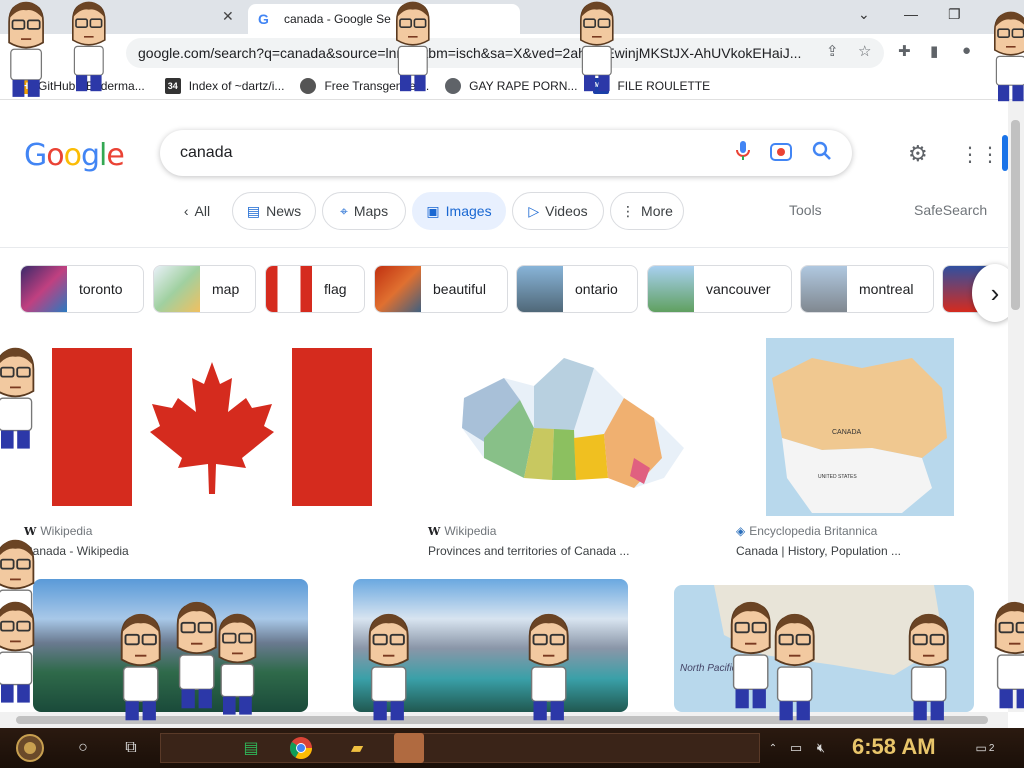 The height and width of the screenshot is (768, 1024). Describe the element at coordinates (773, 748) in the screenshot. I see `chevron-up-icon: ⌃` at that location.